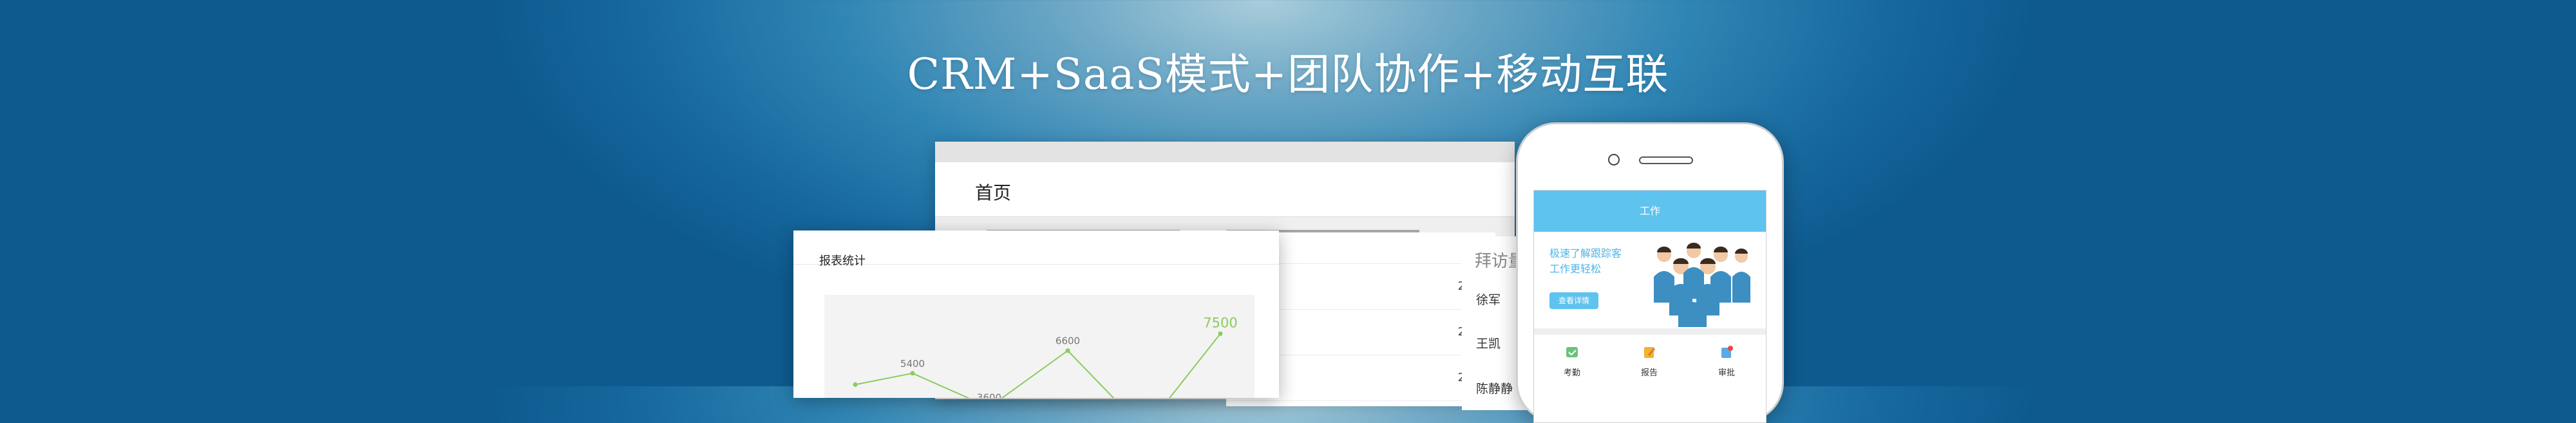  What do you see at coordinates (1494, 388) in the screenshot?
I see `visit-name: 陈静静` at bounding box center [1494, 388].